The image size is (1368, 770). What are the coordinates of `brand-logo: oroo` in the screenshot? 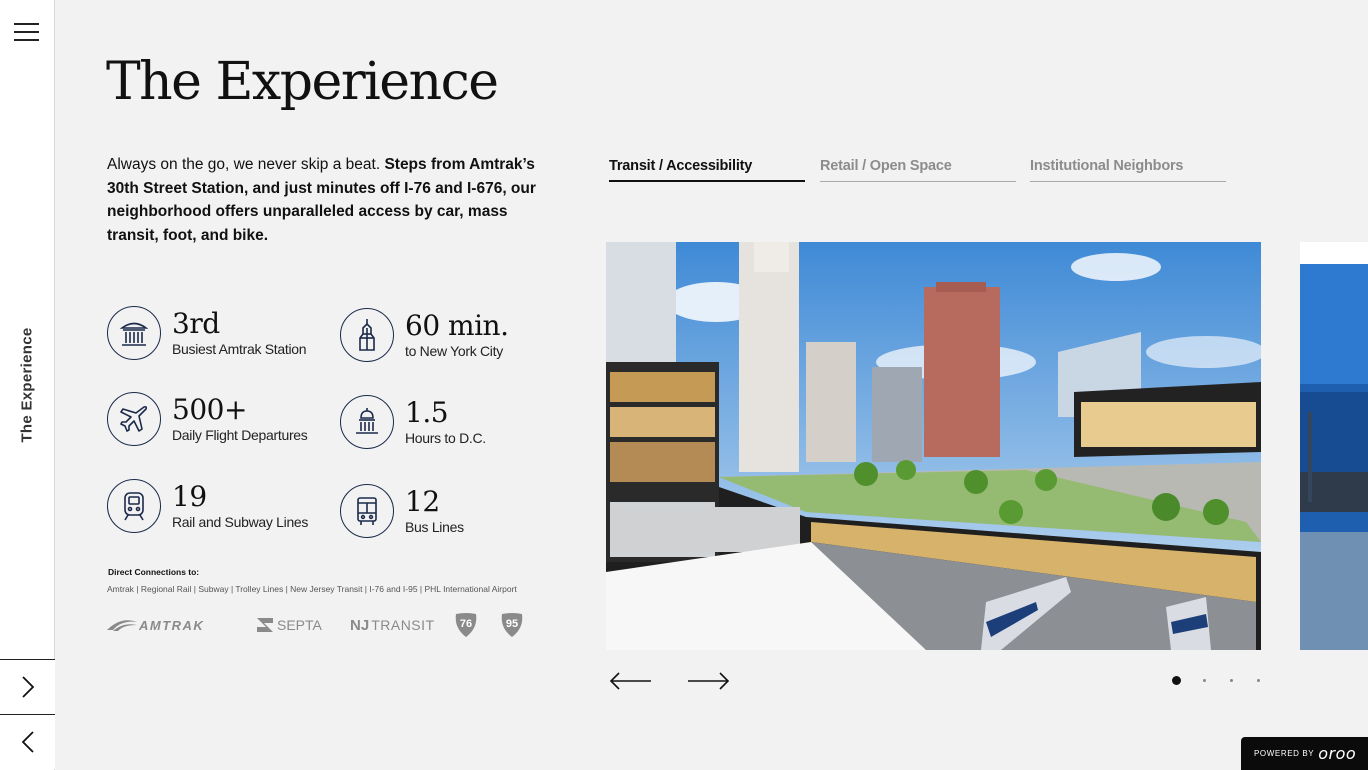 It's located at (1337, 753).